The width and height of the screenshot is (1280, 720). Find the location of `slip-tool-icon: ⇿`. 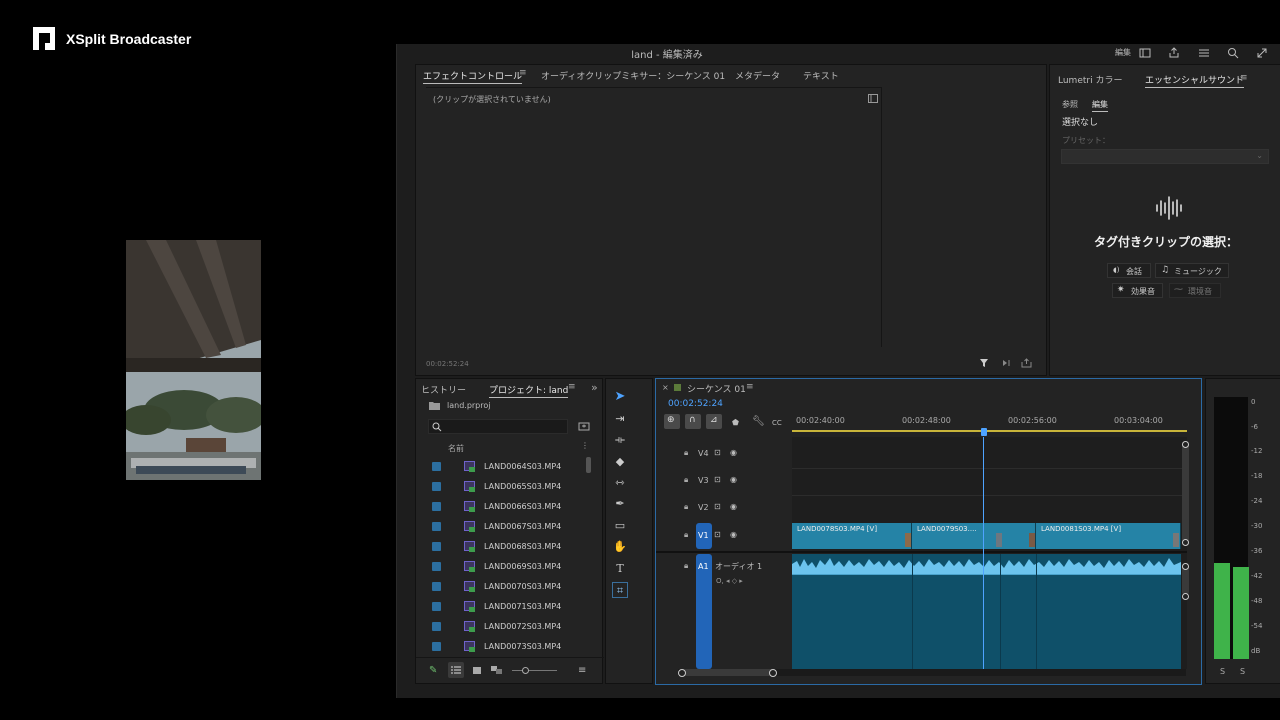

slip-tool-icon: ⇿ is located at coordinates (620, 483).